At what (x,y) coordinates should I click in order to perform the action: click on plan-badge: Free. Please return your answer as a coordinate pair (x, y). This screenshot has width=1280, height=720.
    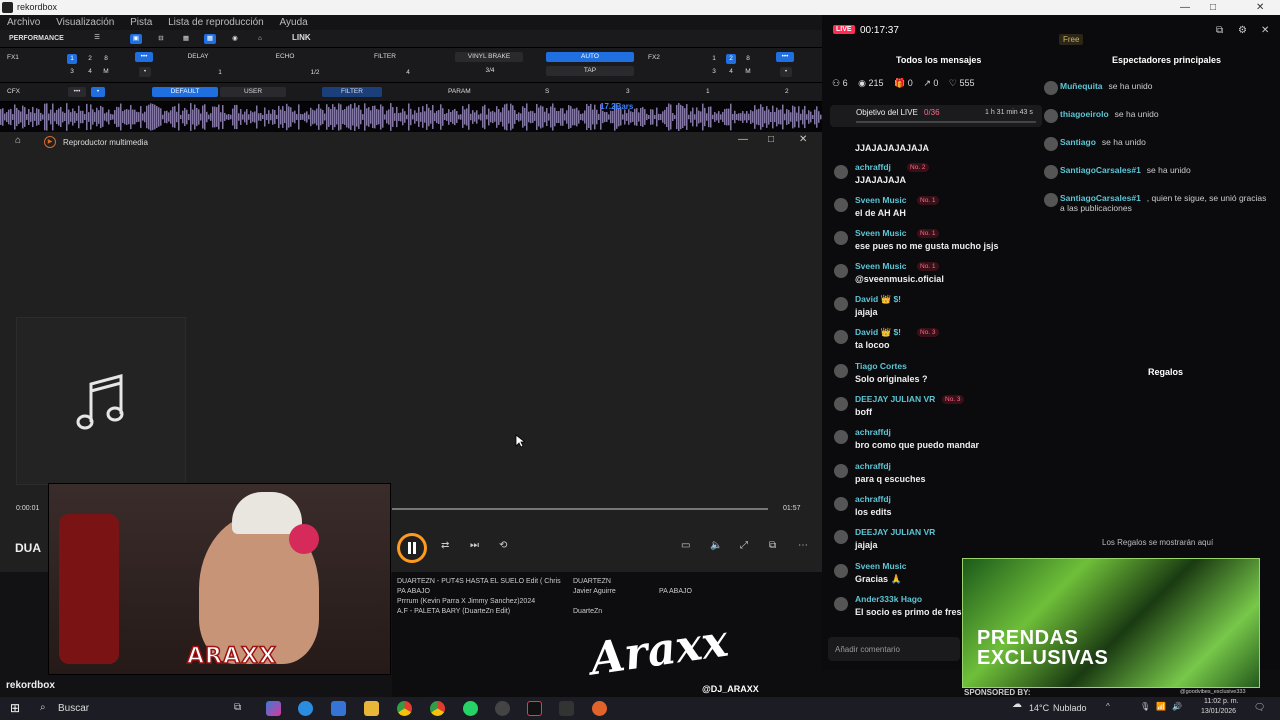
    Looking at the image, I should click on (1071, 39).